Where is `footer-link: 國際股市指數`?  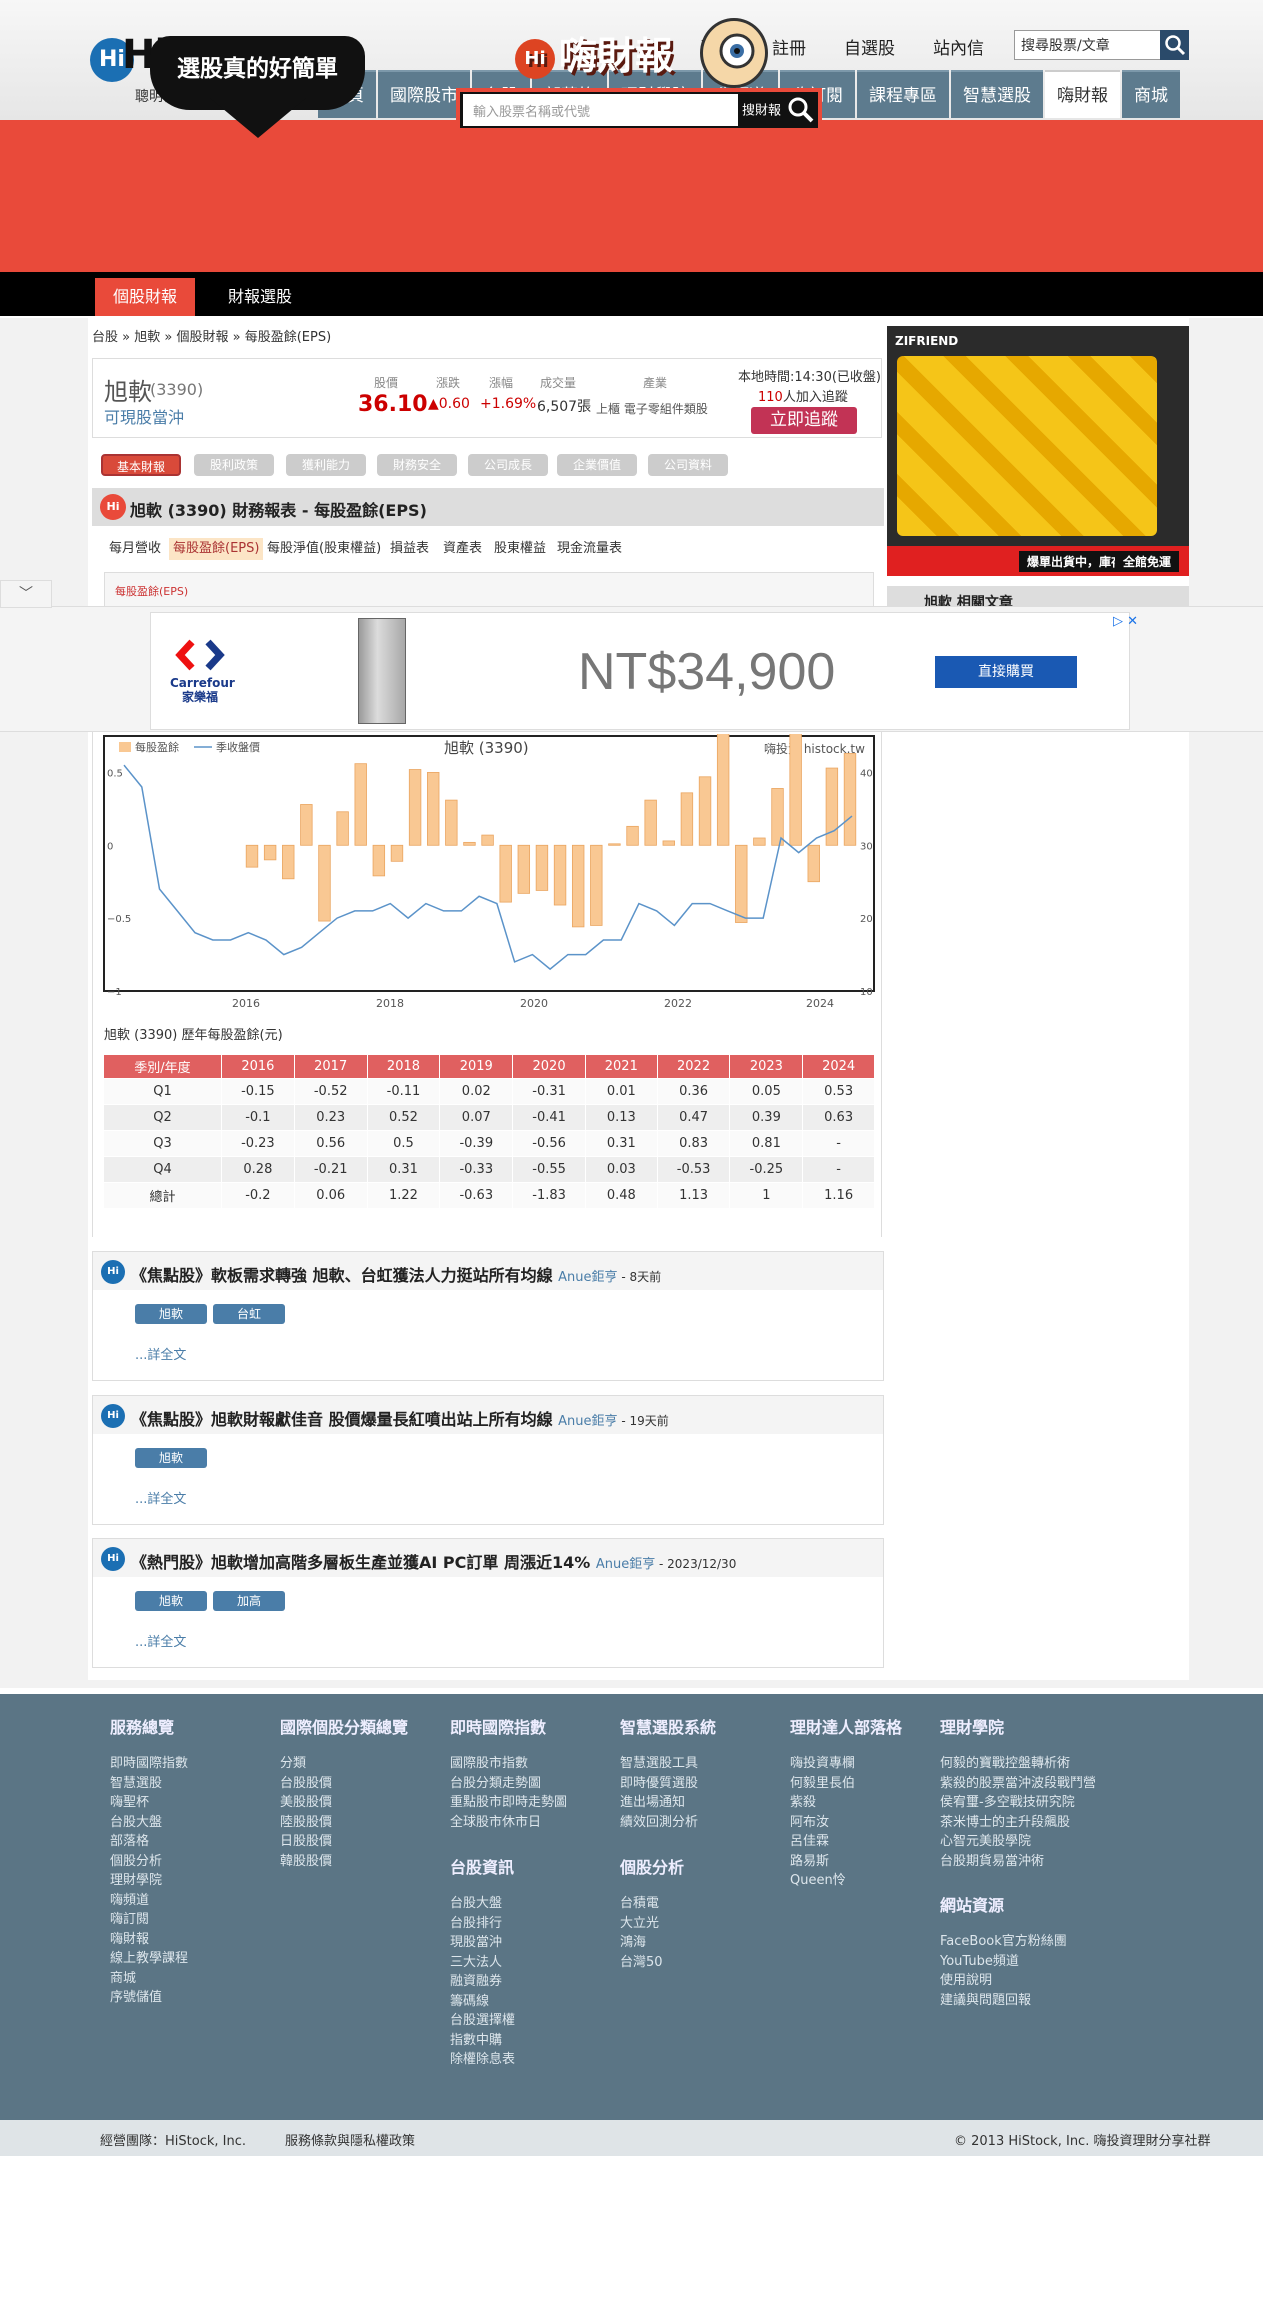
footer-link: 國際股市指數 is located at coordinates (508, 1764).